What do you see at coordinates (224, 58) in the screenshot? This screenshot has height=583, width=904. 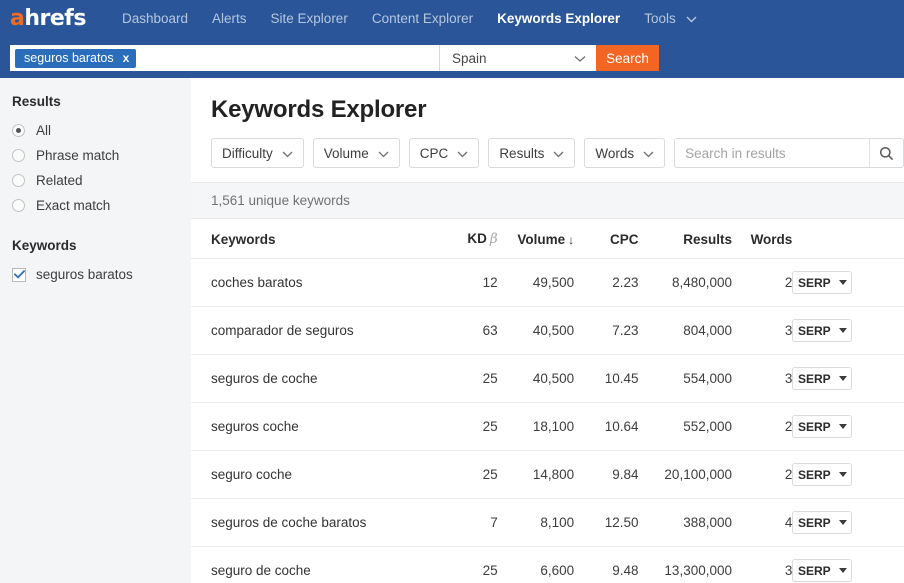 I see `keyword-input: seguros baratos x` at bounding box center [224, 58].